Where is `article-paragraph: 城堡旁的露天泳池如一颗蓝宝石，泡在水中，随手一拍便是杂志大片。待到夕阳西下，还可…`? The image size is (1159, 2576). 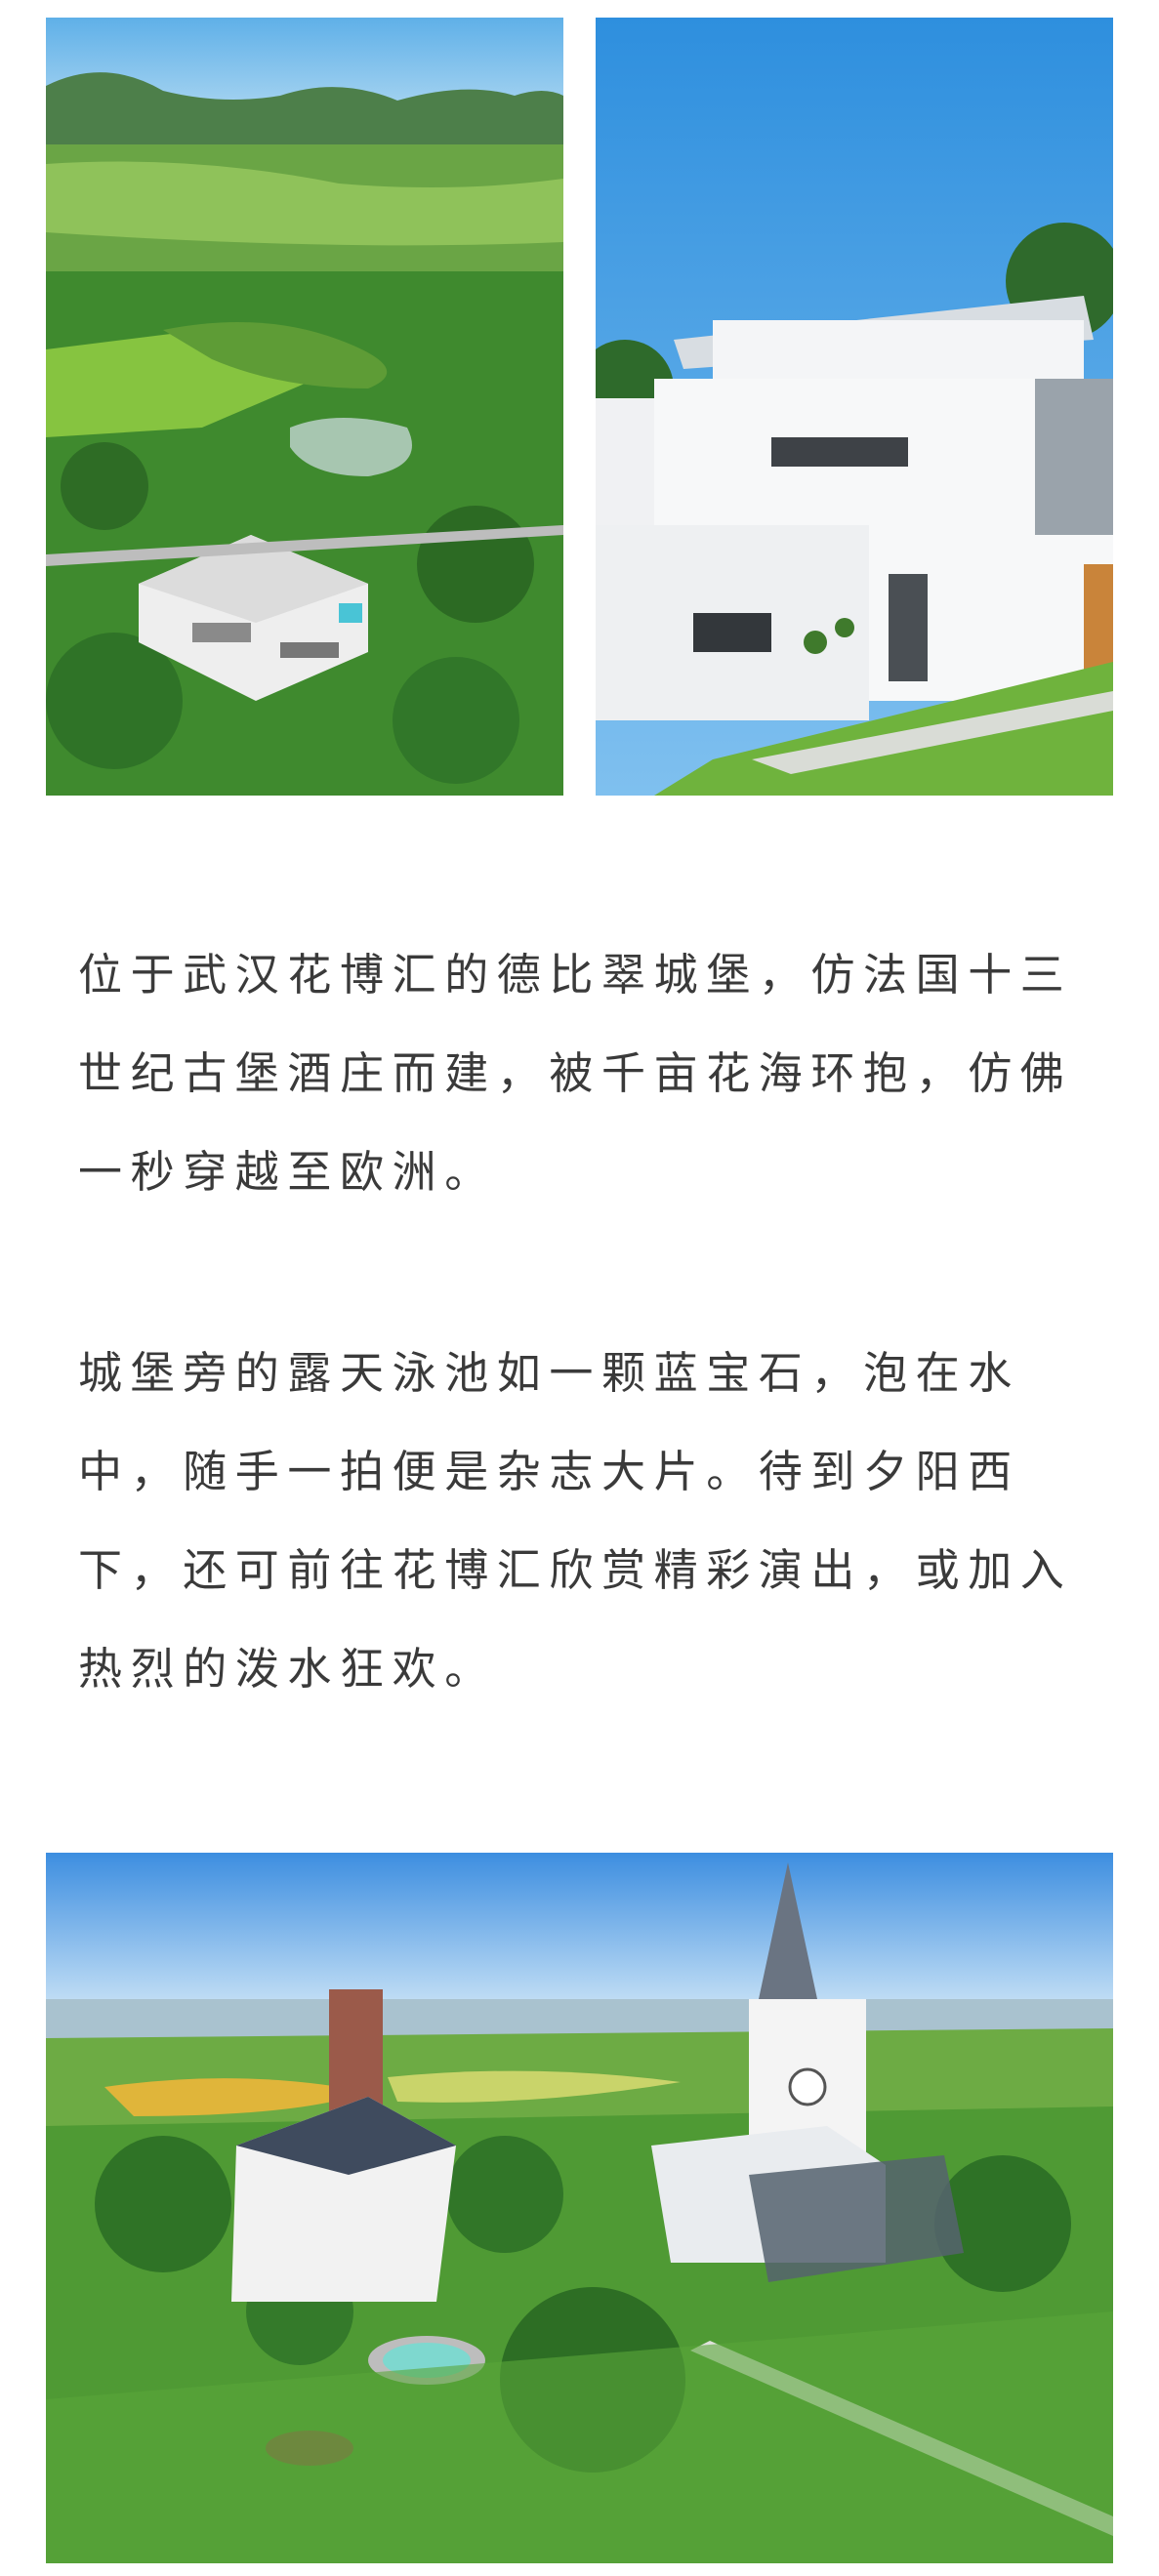
article-paragraph: 城堡旁的露天泳池如一颗蓝宝石，泡在水中，随手一拍便是杂志大片。待到夕阳西下，还可… is located at coordinates (575, 1521).